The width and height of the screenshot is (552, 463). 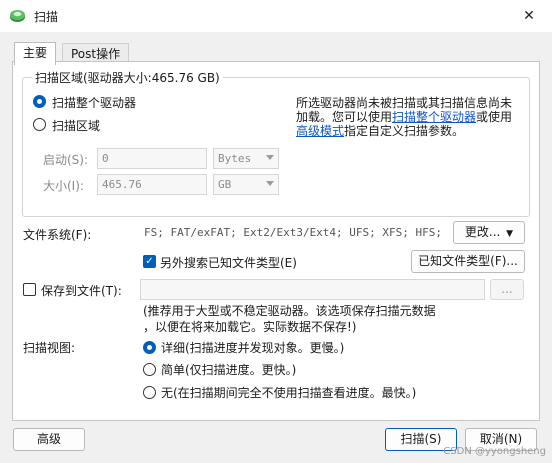 What do you see at coordinates (404, 103) in the screenshot?
I see `scan-info-line1: 所选驱动器尚未被扫描或其扫描信息尚未` at bounding box center [404, 103].